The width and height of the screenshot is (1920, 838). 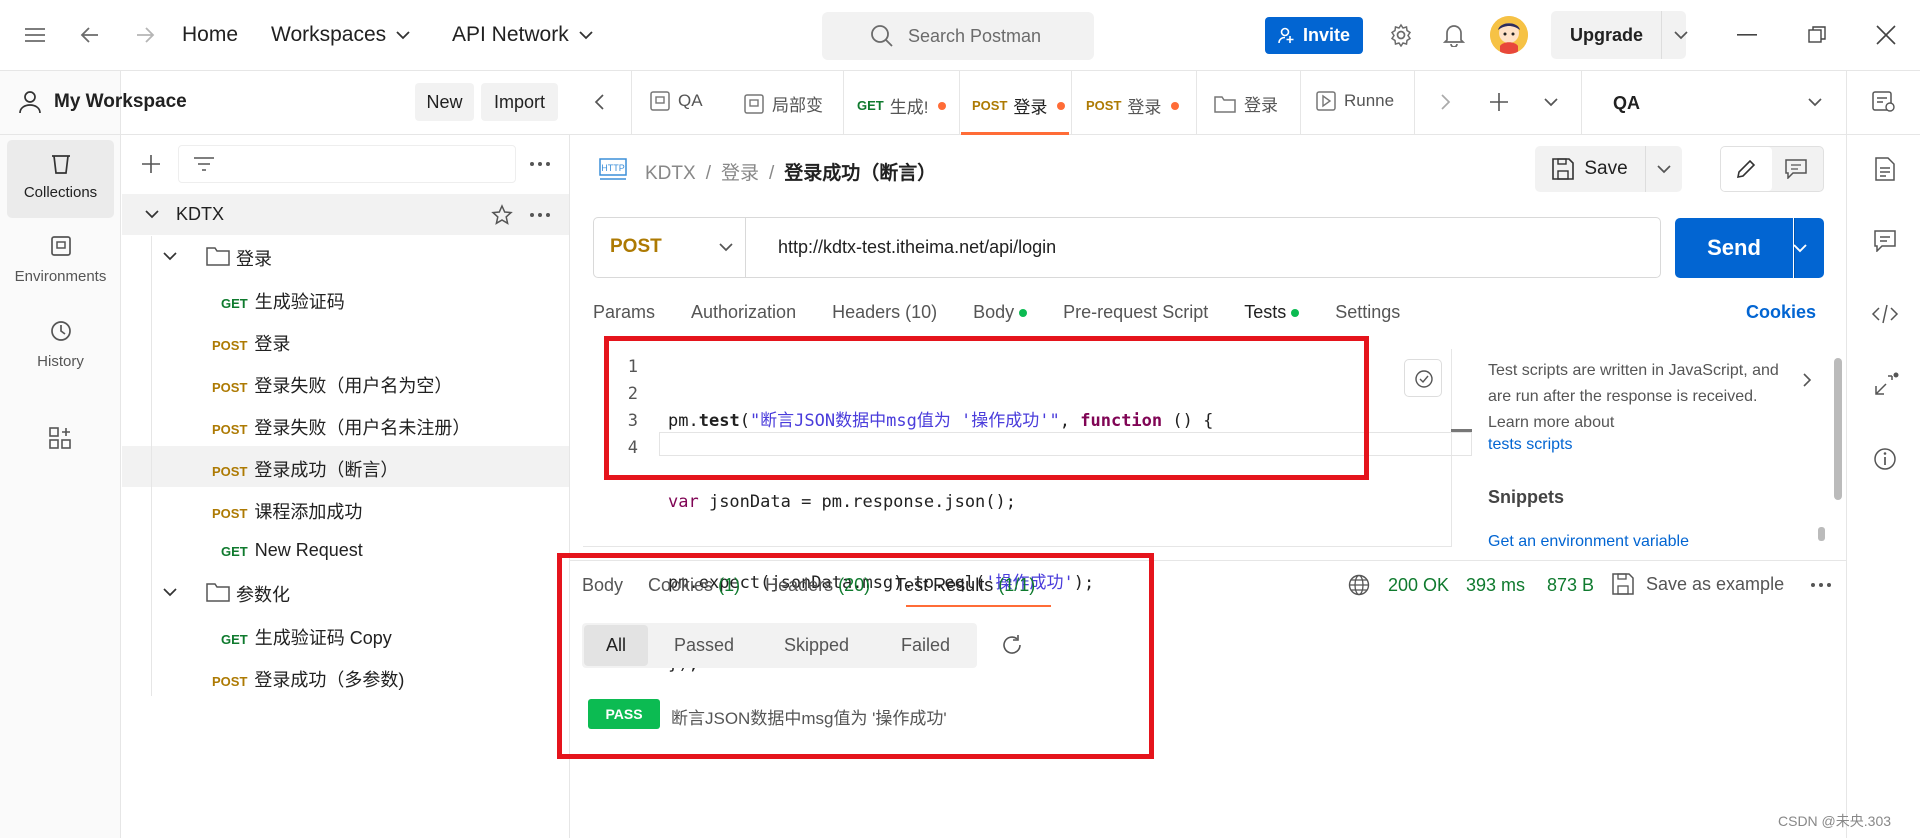 I want to click on filter-input, so click(x=347, y=164).